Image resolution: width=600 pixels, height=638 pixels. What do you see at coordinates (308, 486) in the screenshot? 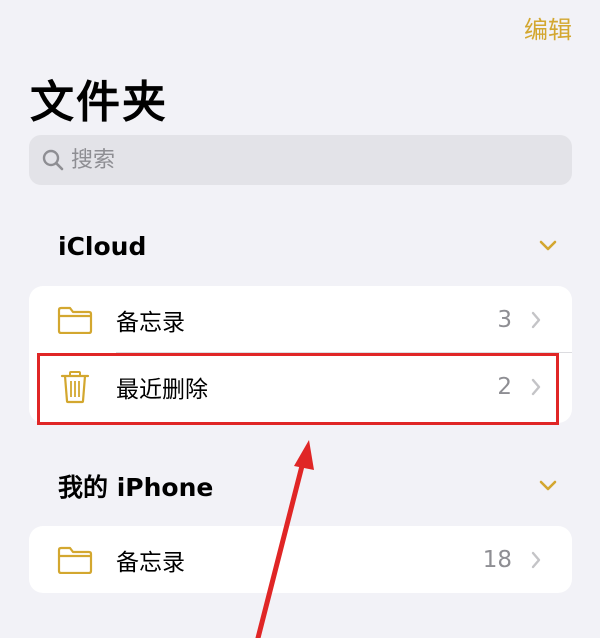
I see `section-header-my-iphone: 我的 iPhone` at bounding box center [308, 486].